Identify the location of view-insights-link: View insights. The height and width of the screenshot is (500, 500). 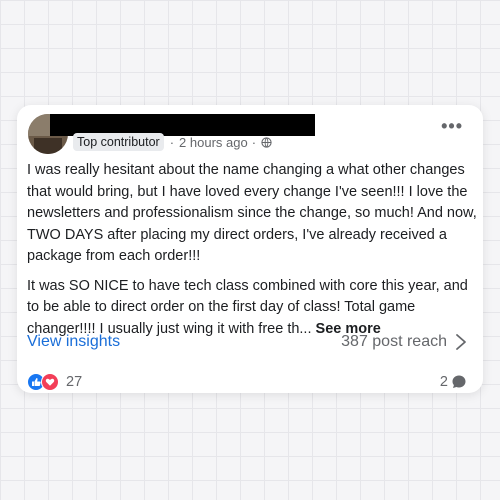
(73, 342).